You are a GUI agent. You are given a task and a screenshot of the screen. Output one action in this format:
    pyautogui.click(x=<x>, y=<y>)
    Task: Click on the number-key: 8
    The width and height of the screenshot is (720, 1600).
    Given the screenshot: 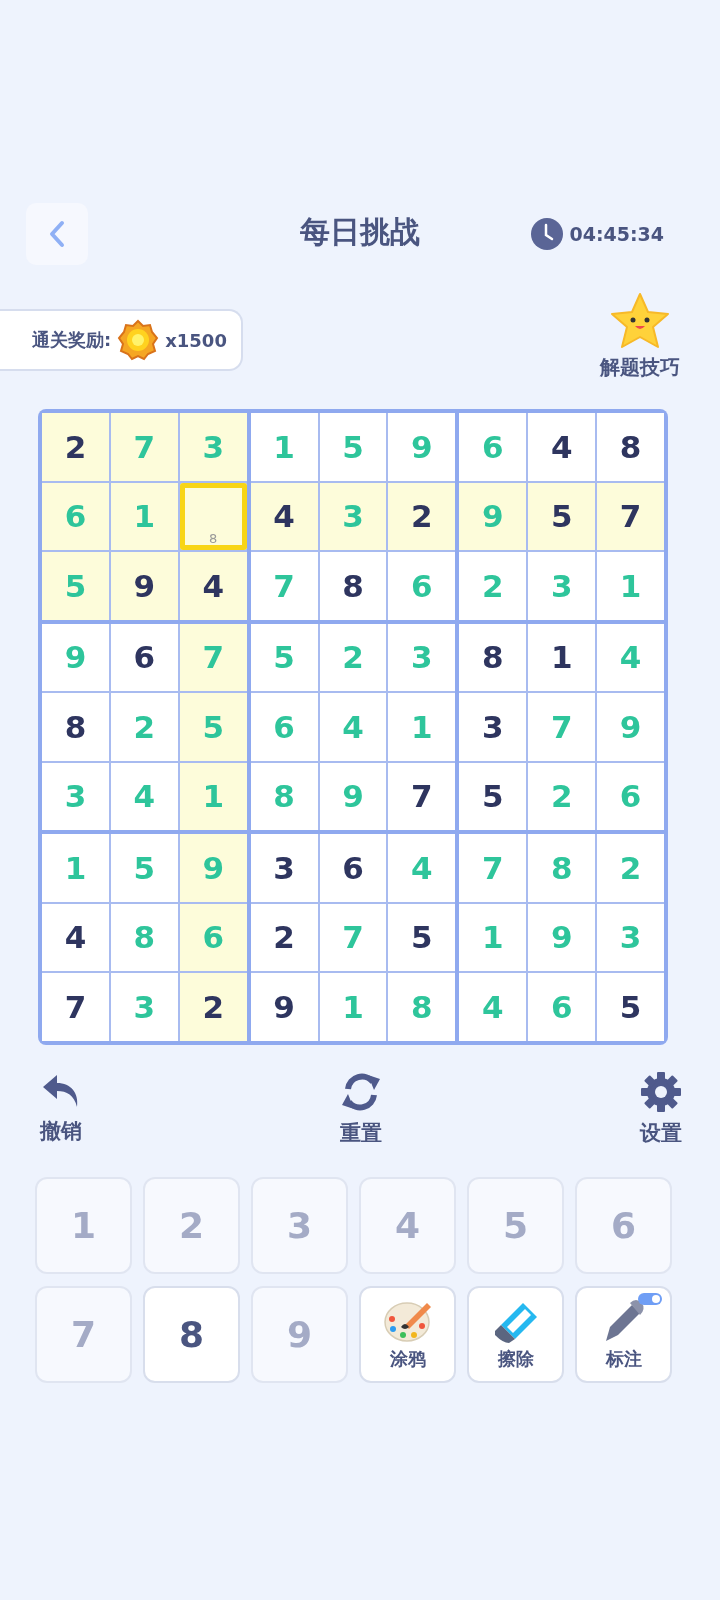 What is the action you would take?
    pyautogui.click(x=191, y=1334)
    